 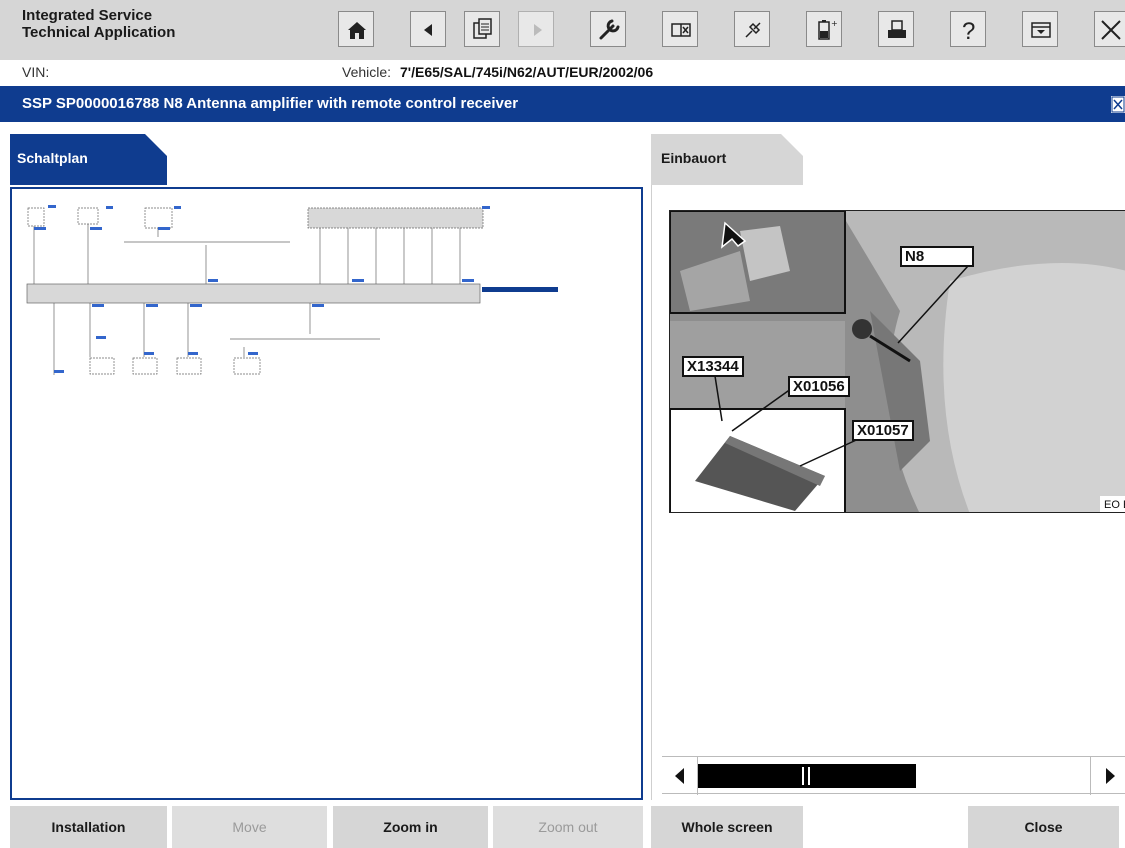 I want to click on app-title-line-2: Technical Application, so click(x=99, y=32).